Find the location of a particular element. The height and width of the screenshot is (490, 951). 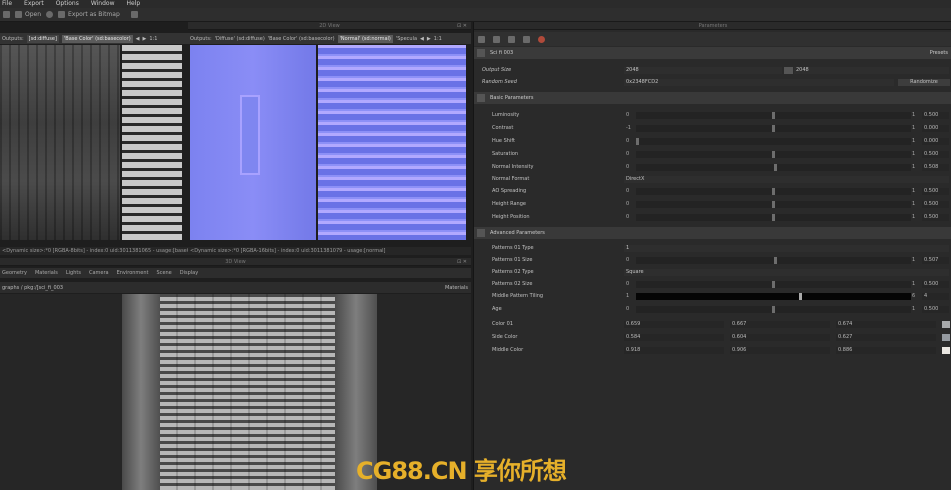

color-channel-b: 0.627 is located at coordinates (886, 337).